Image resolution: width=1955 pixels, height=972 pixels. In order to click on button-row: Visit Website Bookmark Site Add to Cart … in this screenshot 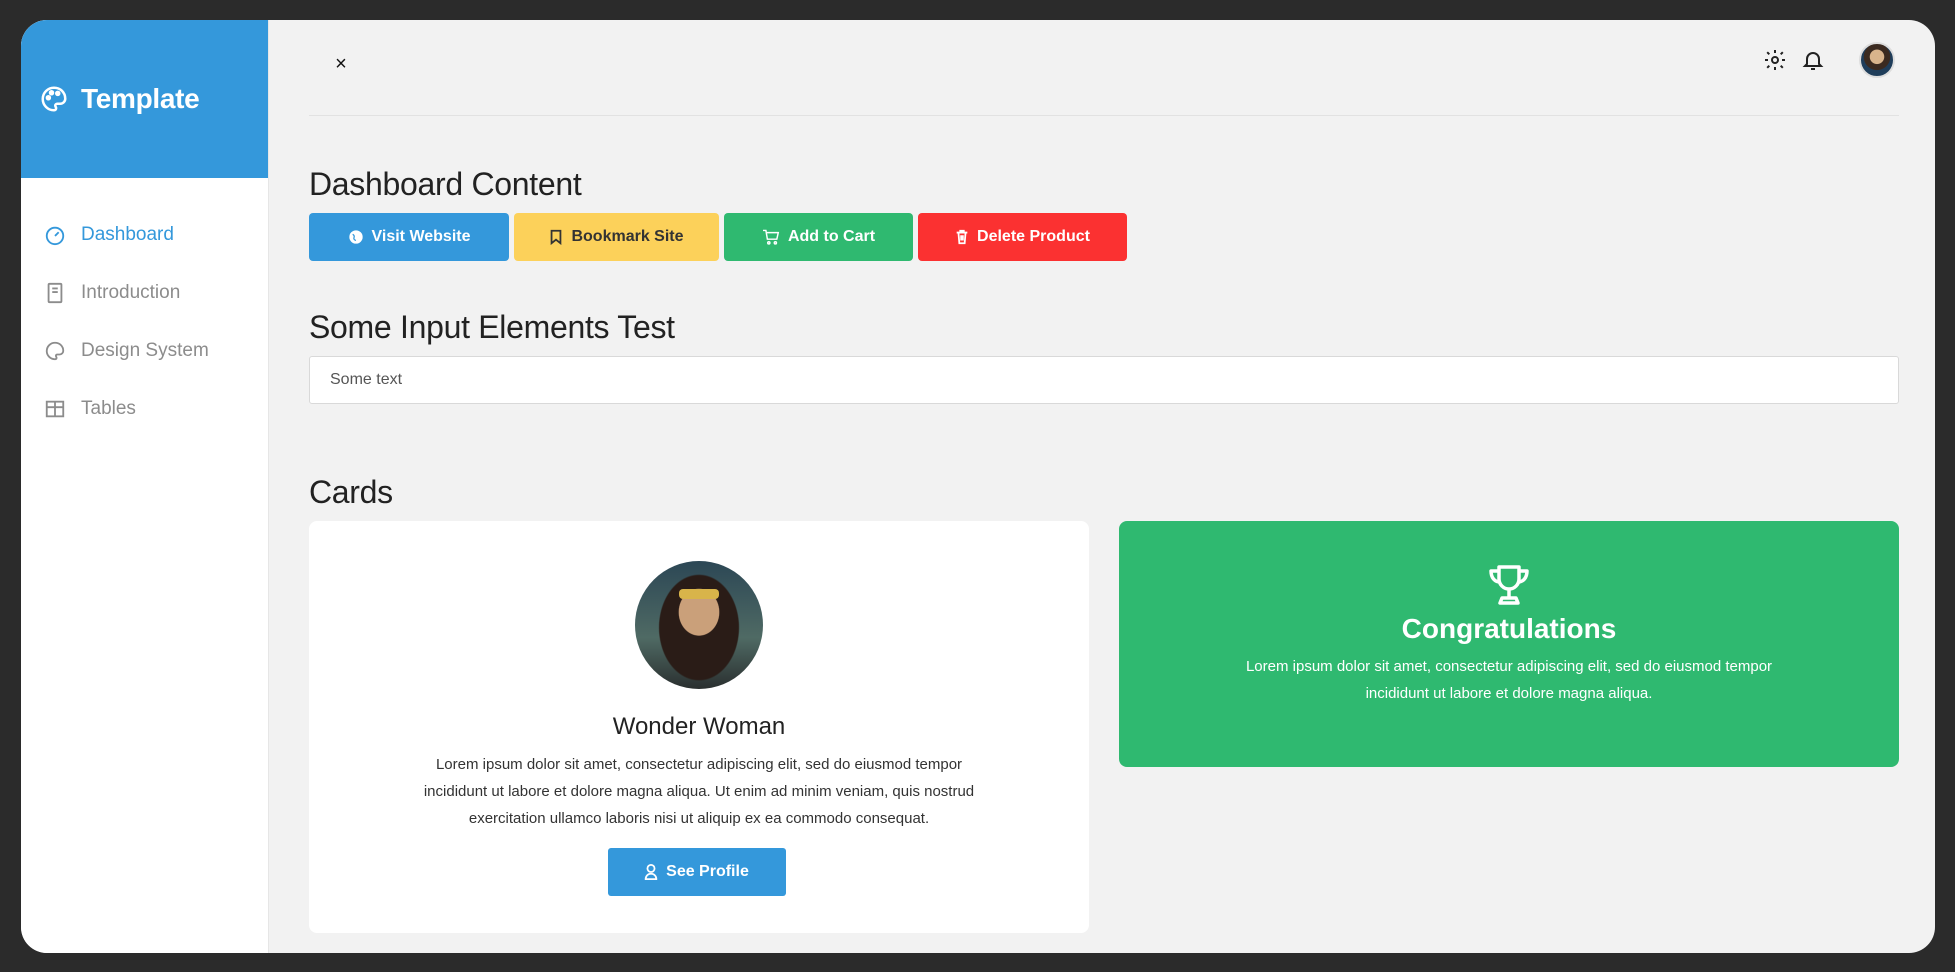, I will do `click(1104, 237)`.